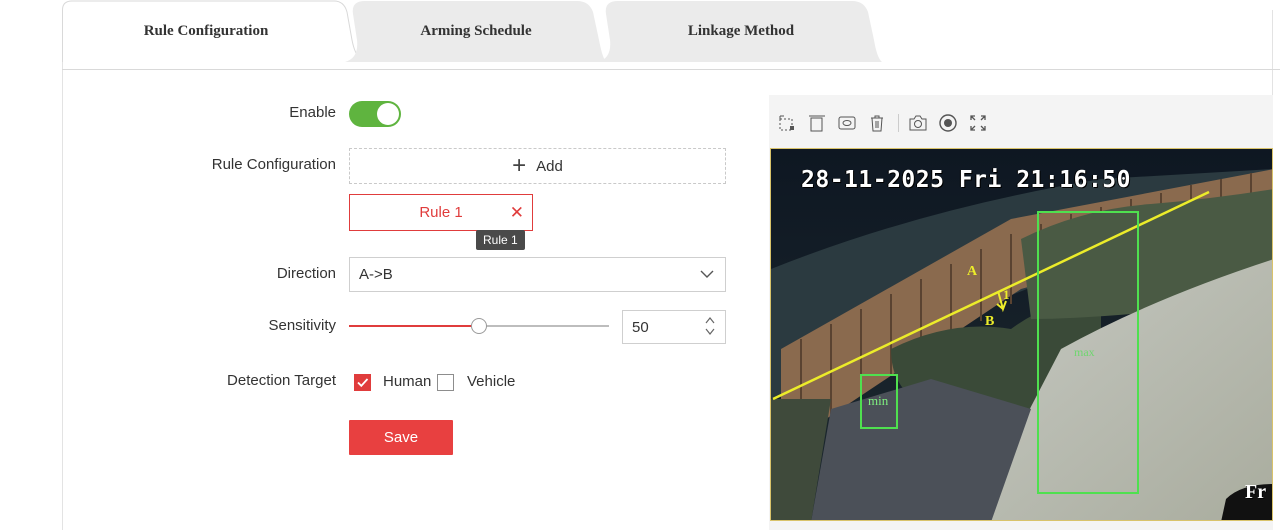 This screenshot has width=1280, height=530. Describe the element at coordinates (1006, 294) in the screenshot. I see `line-label-num: 1` at that location.